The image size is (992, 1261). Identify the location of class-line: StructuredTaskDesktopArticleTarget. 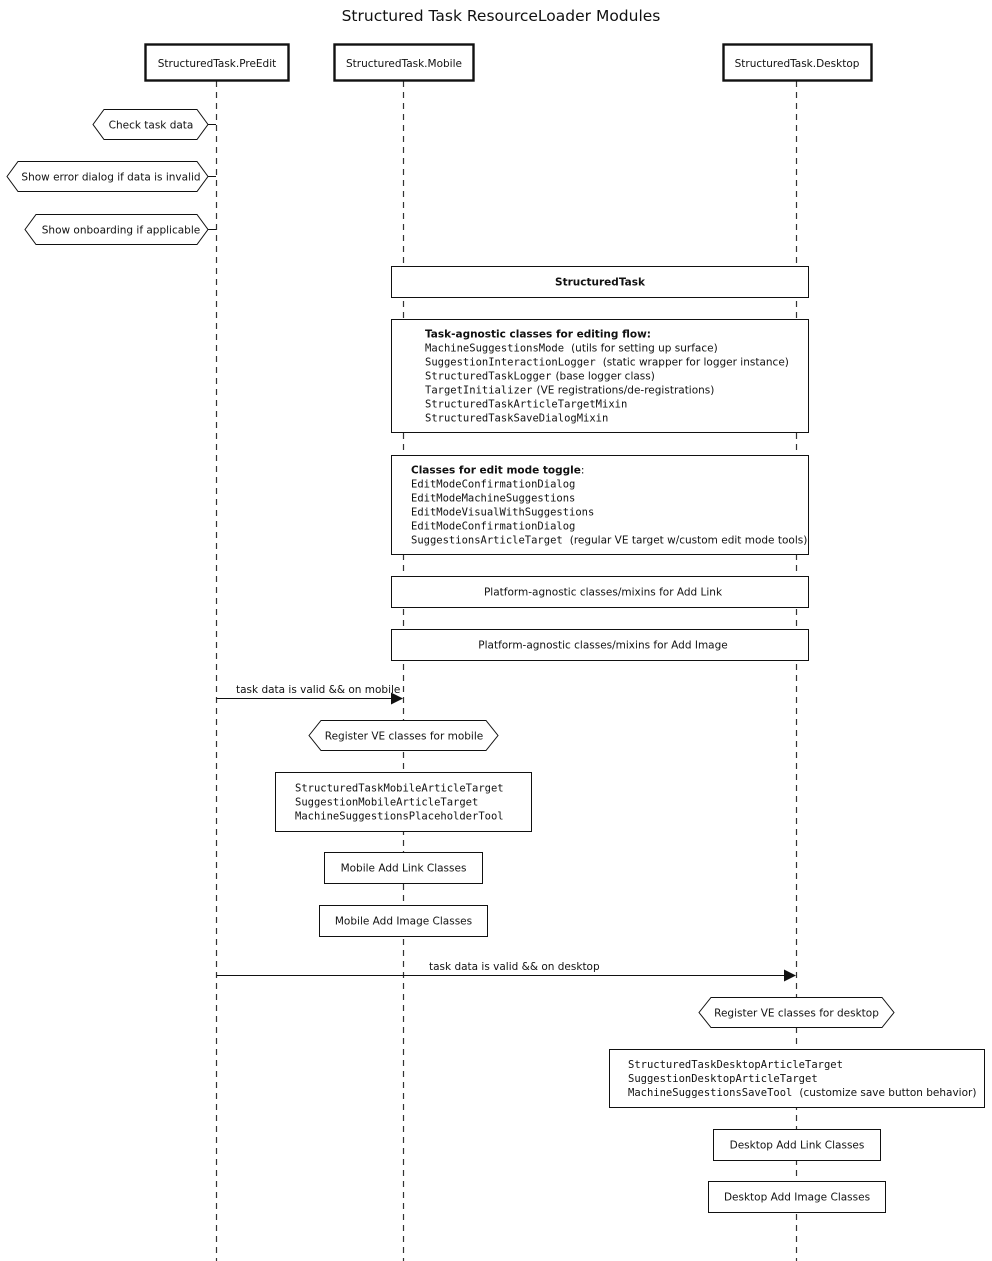
(735, 1065).